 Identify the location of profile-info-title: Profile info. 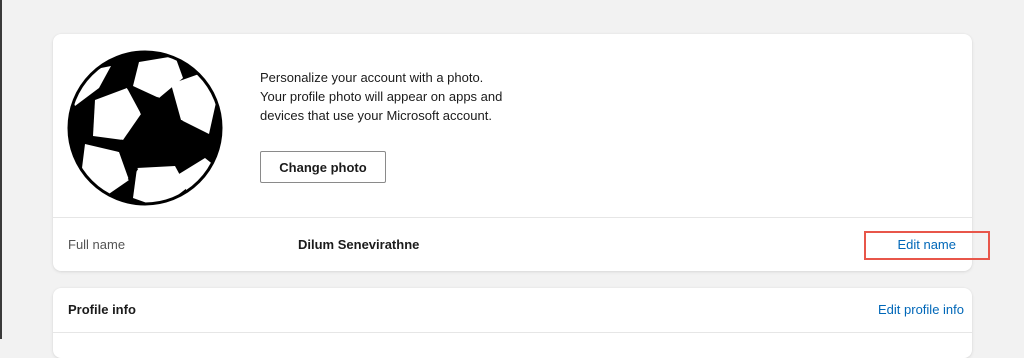
(102, 309).